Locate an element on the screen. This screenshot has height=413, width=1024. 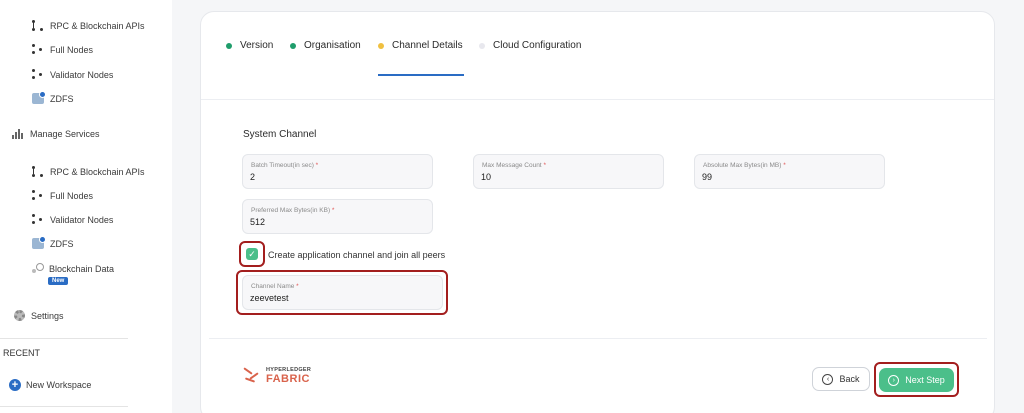
recent-heading: RECENT is located at coordinates (22, 353).